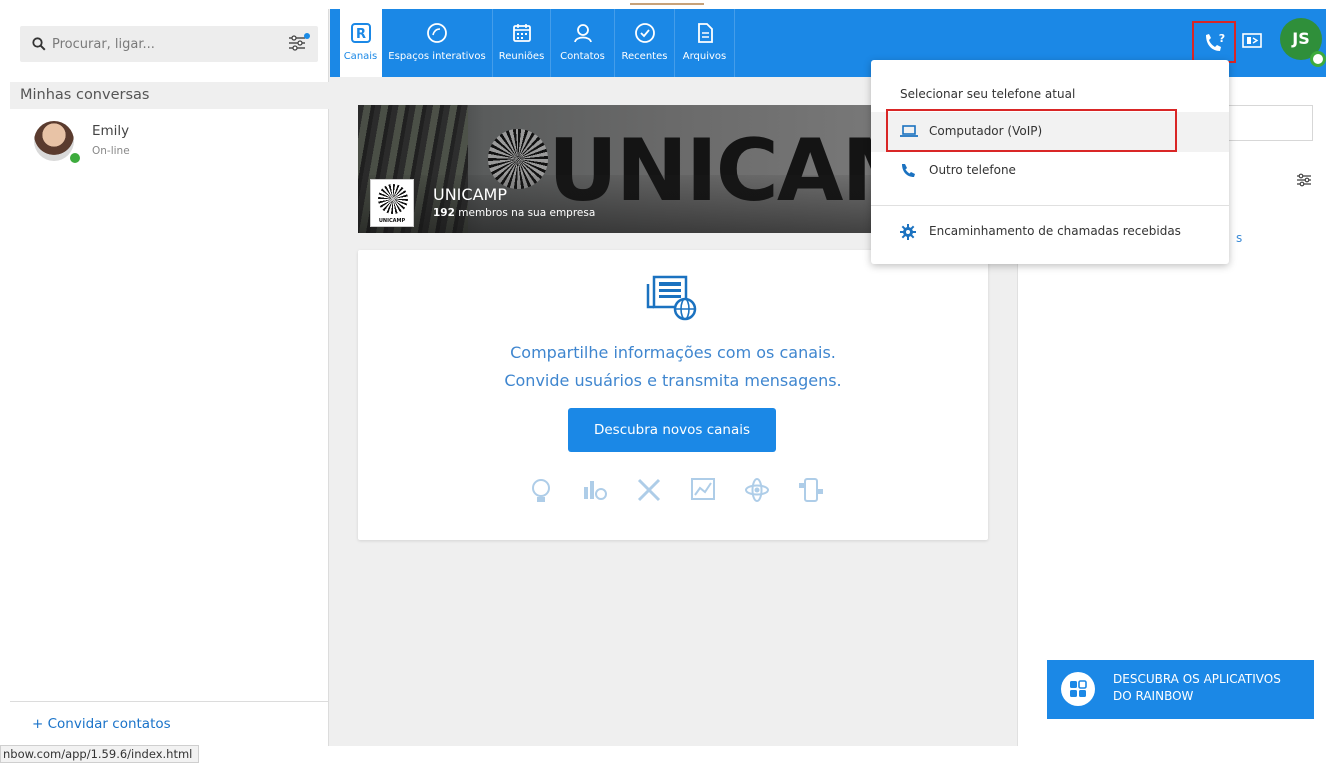 The height and width of the screenshot is (763, 1326). I want to click on channel-logo: UNICAMP, so click(392, 203).